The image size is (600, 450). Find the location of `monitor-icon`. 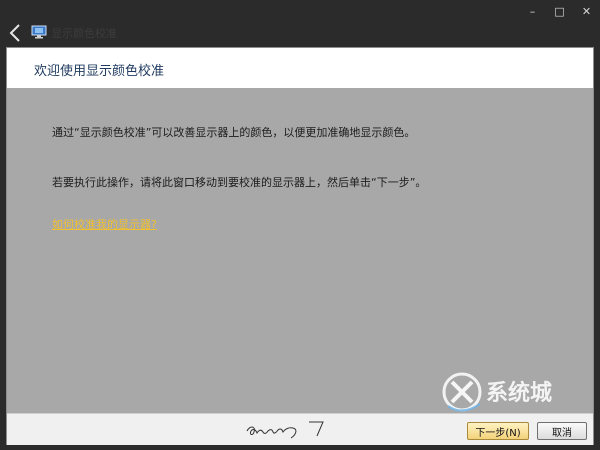

monitor-icon is located at coordinates (39, 32).